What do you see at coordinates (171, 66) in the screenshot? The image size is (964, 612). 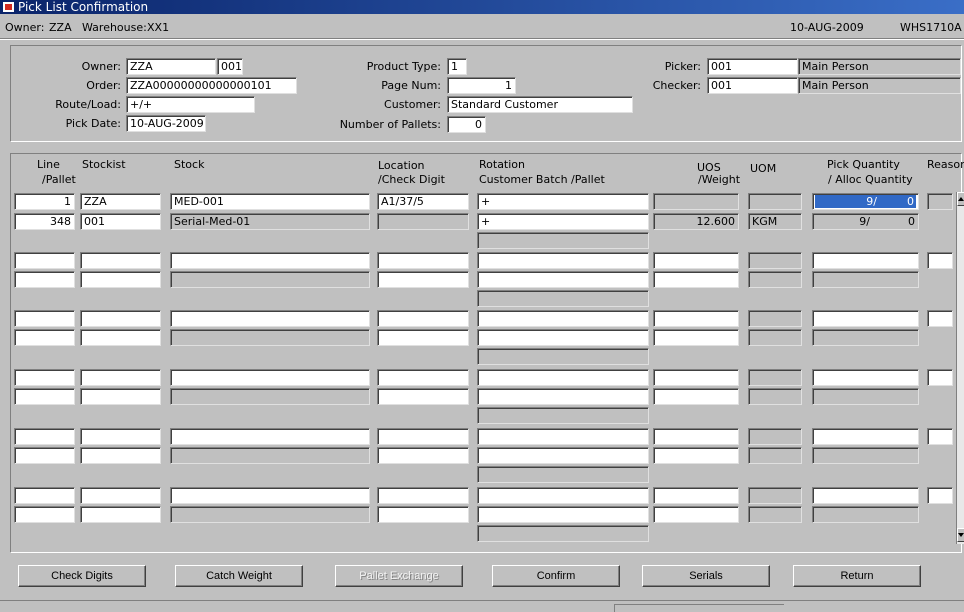 I see `owner-field: ZZA` at bounding box center [171, 66].